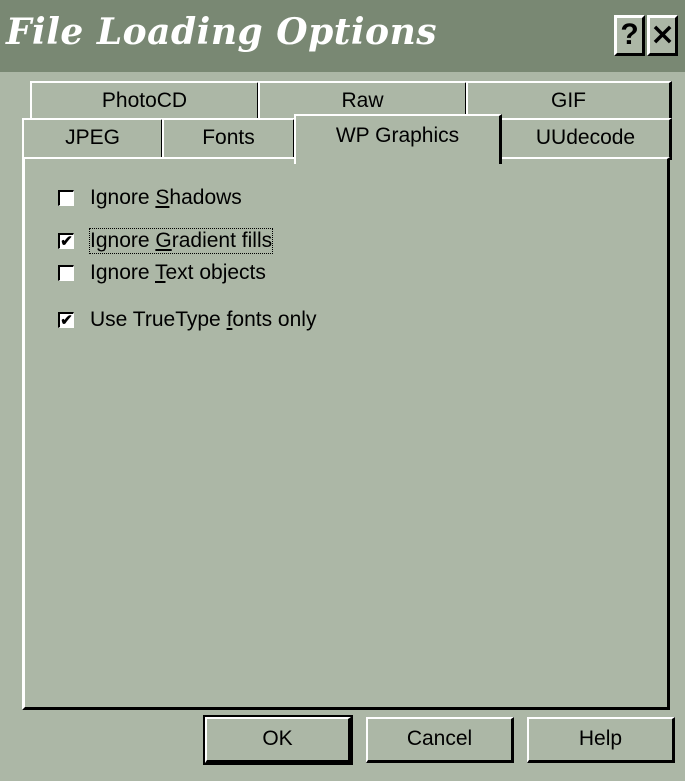 The height and width of the screenshot is (781, 685). I want to click on ignore-shadows-option: Ignore Shadows, so click(150, 198).